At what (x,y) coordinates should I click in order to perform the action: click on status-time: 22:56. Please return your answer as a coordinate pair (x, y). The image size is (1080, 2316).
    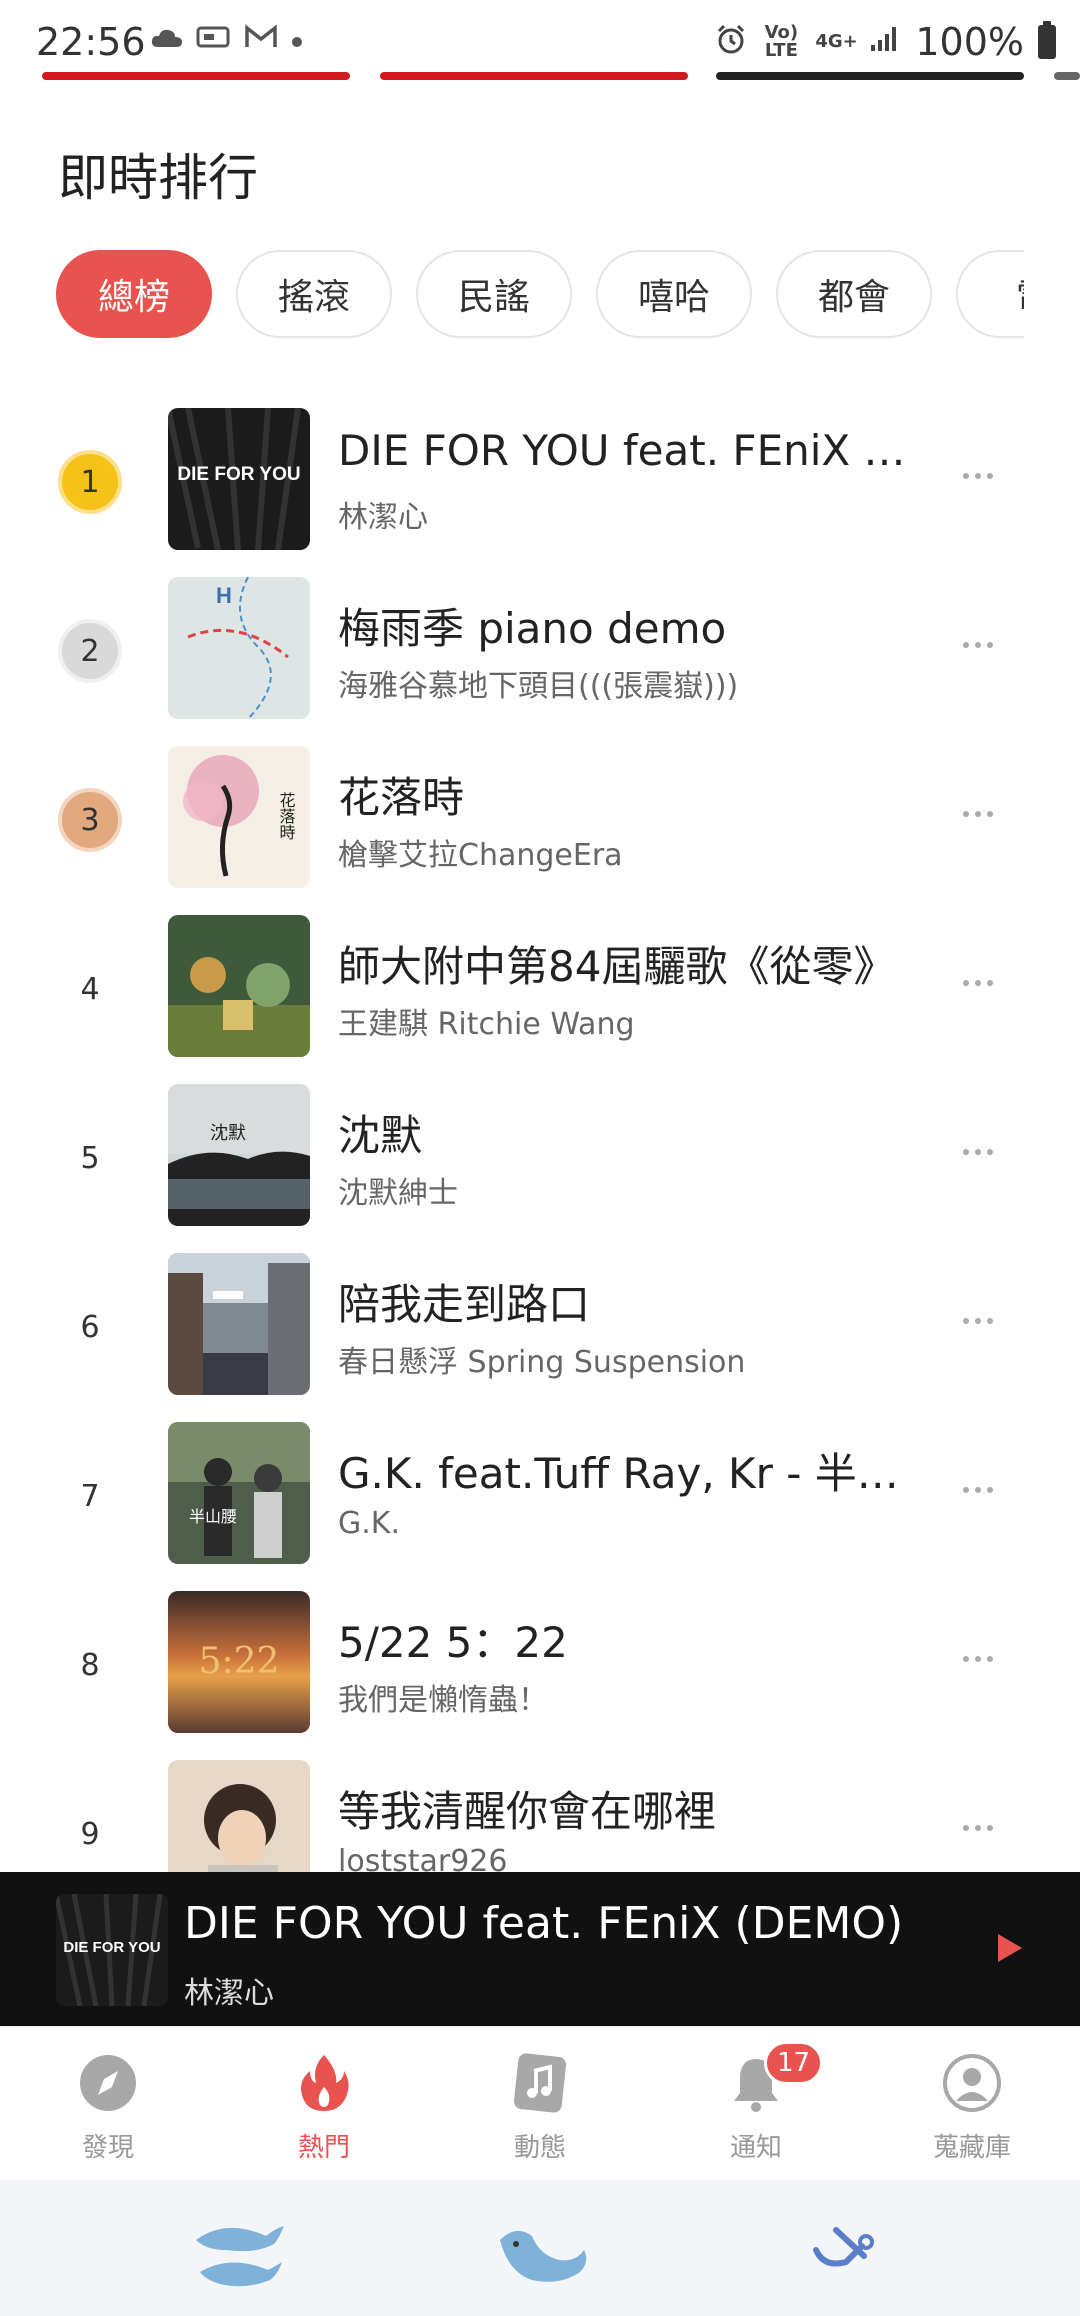
    Looking at the image, I should click on (91, 42).